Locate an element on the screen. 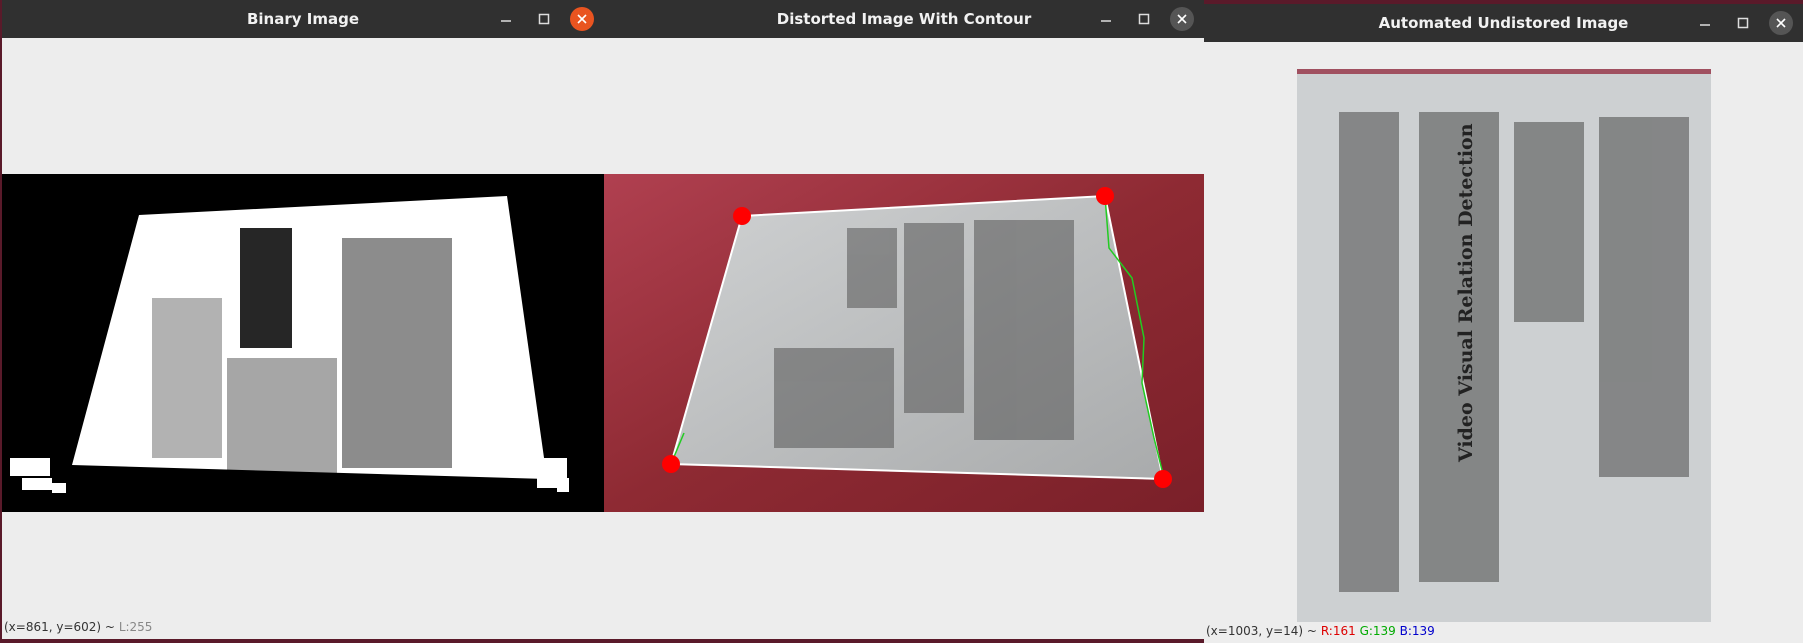 This screenshot has width=1803, height=643. window-title: Distorted Image With Contour is located at coordinates (904, 19).